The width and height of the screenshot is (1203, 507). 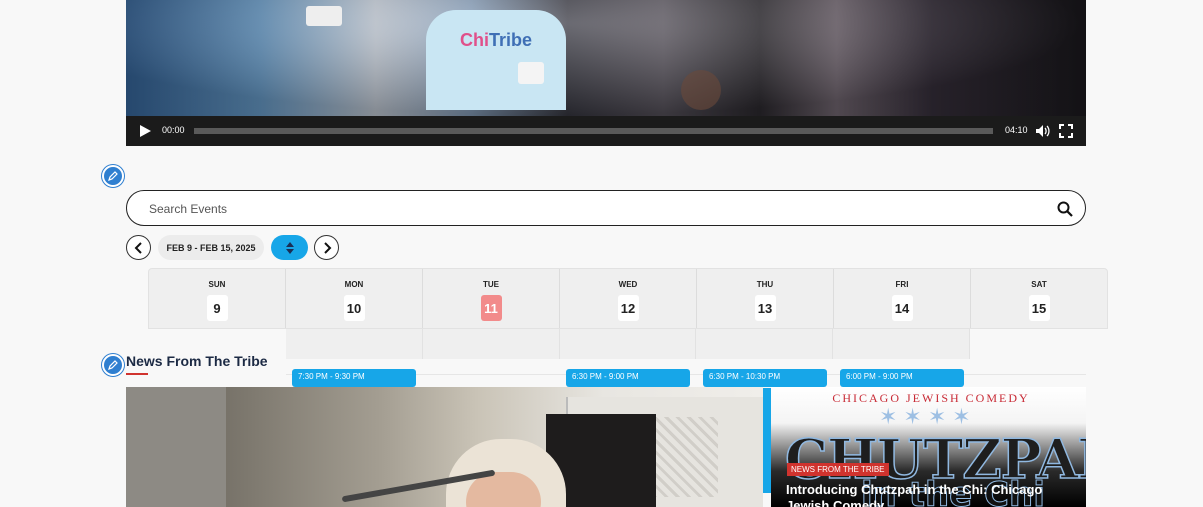 What do you see at coordinates (589, 209) in the screenshot?
I see `search-input` at bounding box center [589, 209].